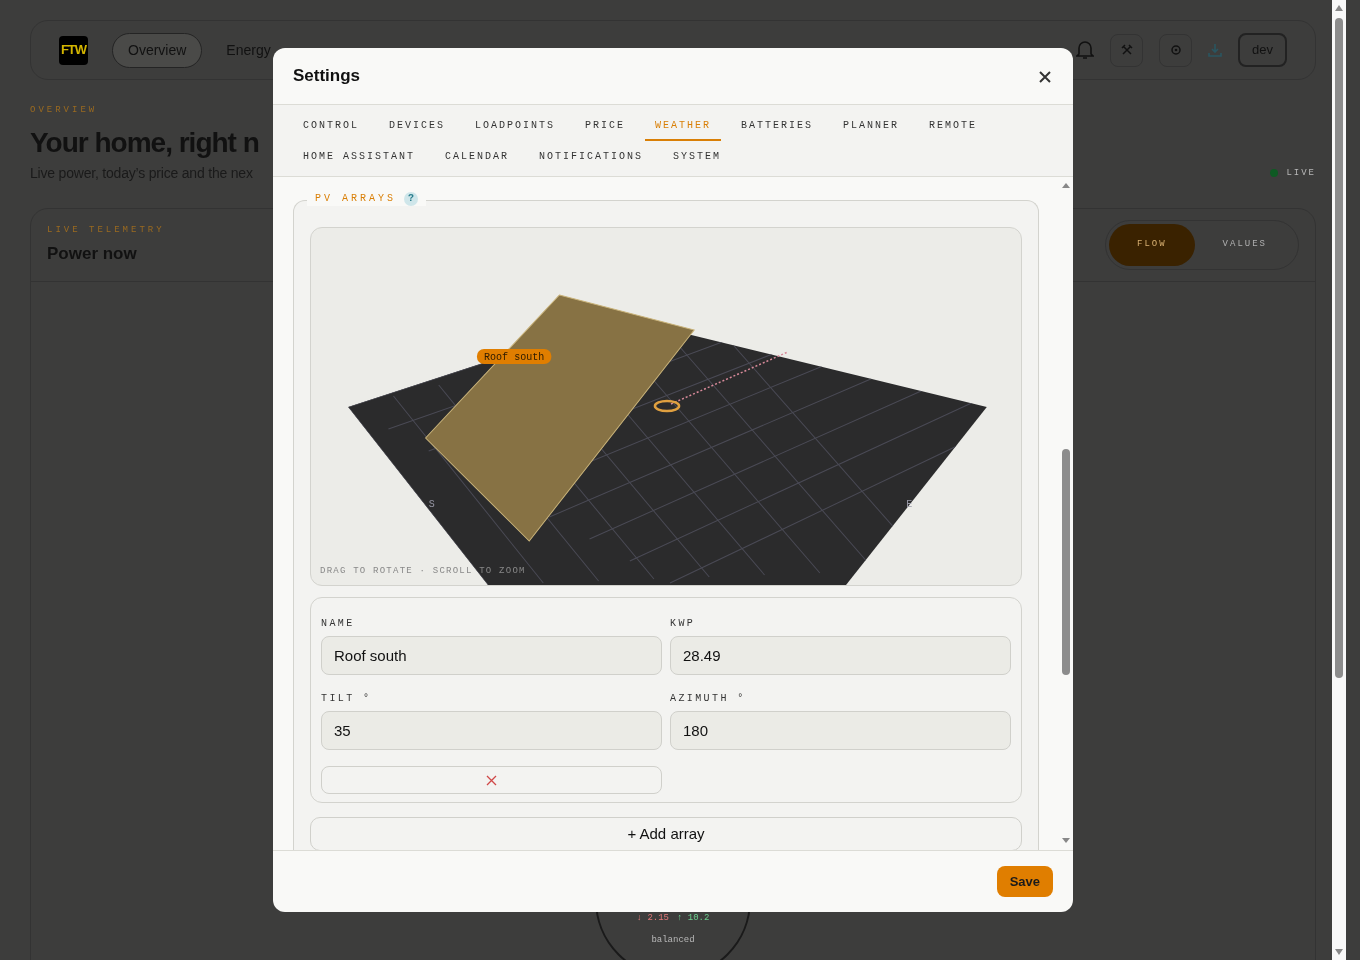 This screenshot has width=1360, height=960. I want to click on view-tab: FLOW, so click(1152, 245).